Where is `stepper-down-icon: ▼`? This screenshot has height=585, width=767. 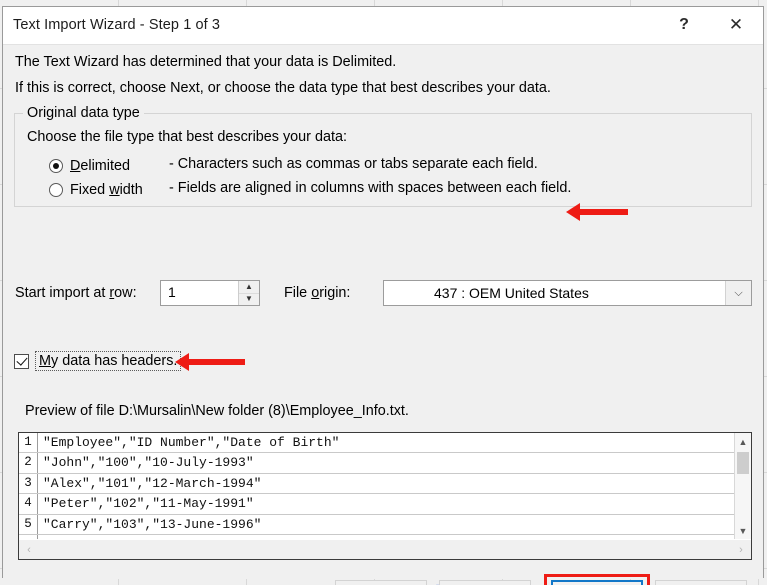 stepper-down-icon: ▼ is located at coordinates (249, 300).